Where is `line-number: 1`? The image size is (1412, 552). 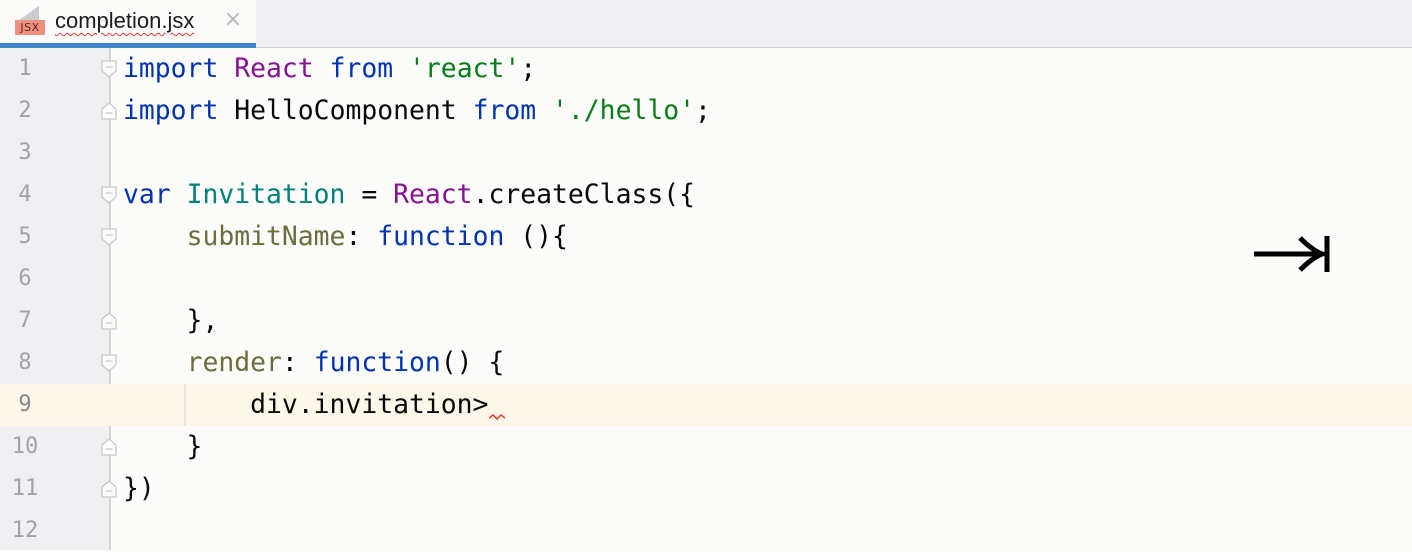 line-number: 1 is located at coordinates (25, 68).